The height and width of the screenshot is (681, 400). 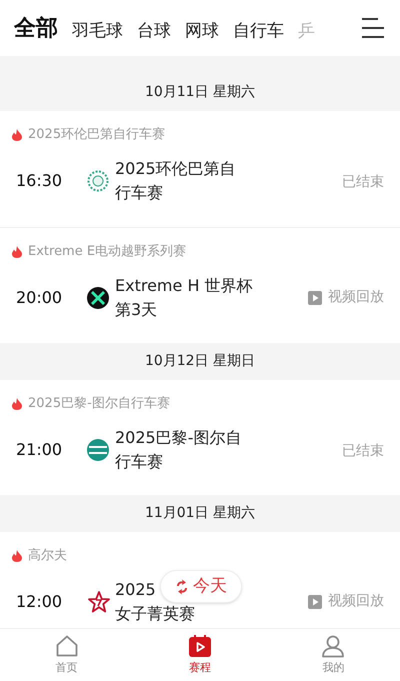 I want to click on category-tab: 羽毛球, so click(x=97, y=31).